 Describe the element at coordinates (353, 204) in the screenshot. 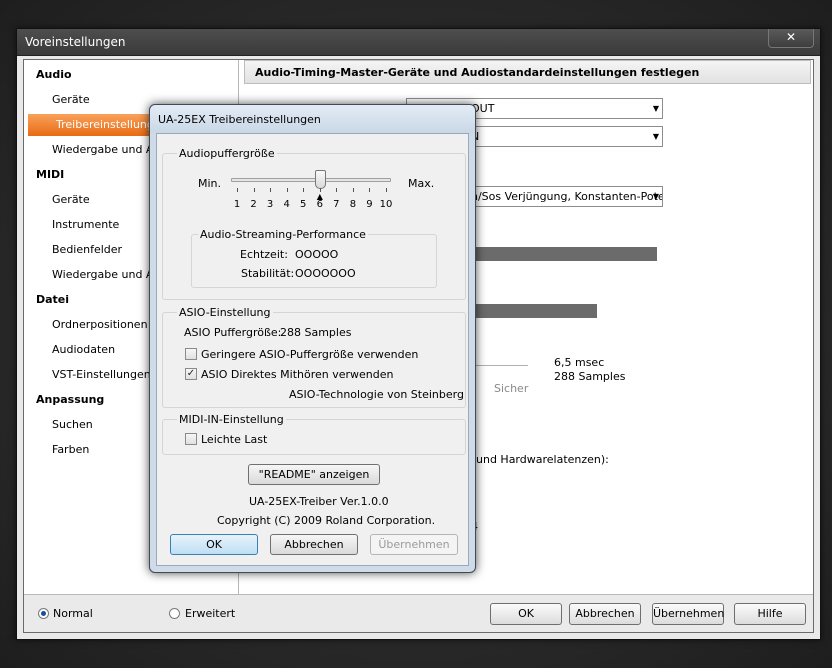

I see `slider-tick-label: 8` at that location.